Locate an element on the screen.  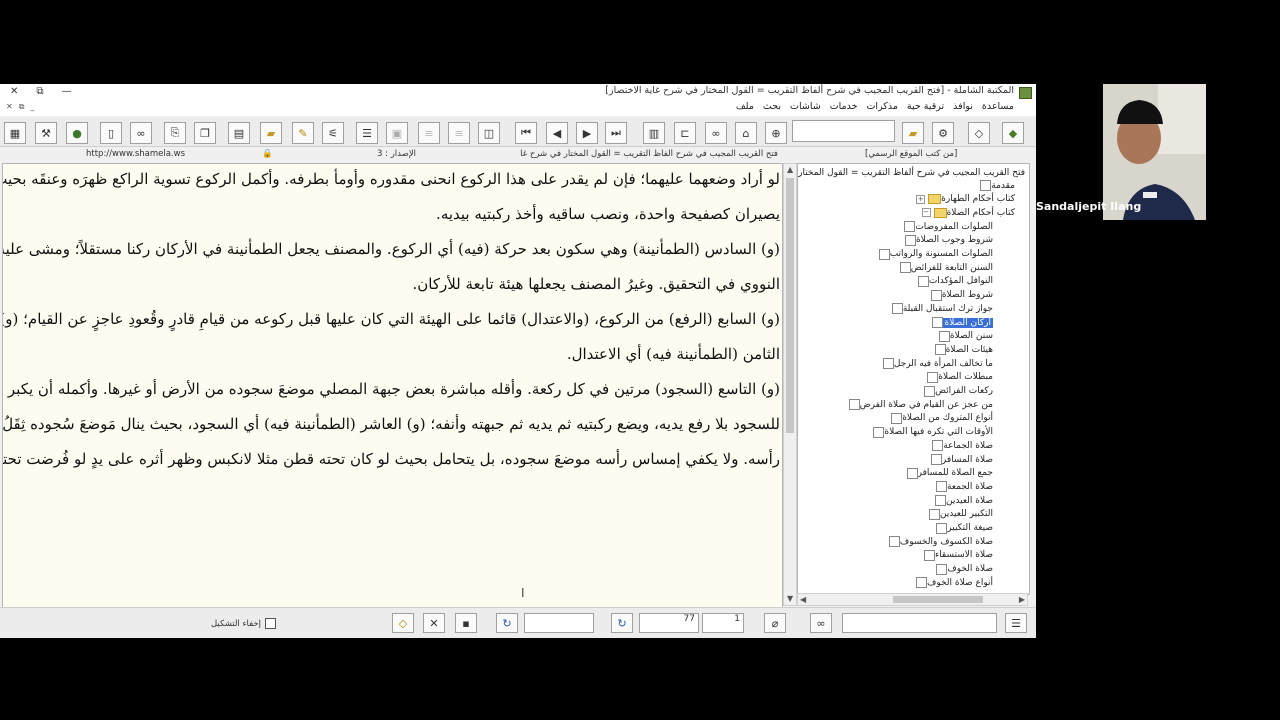
scroll-up-icon: ▲ is located at coordinates (790, 169).